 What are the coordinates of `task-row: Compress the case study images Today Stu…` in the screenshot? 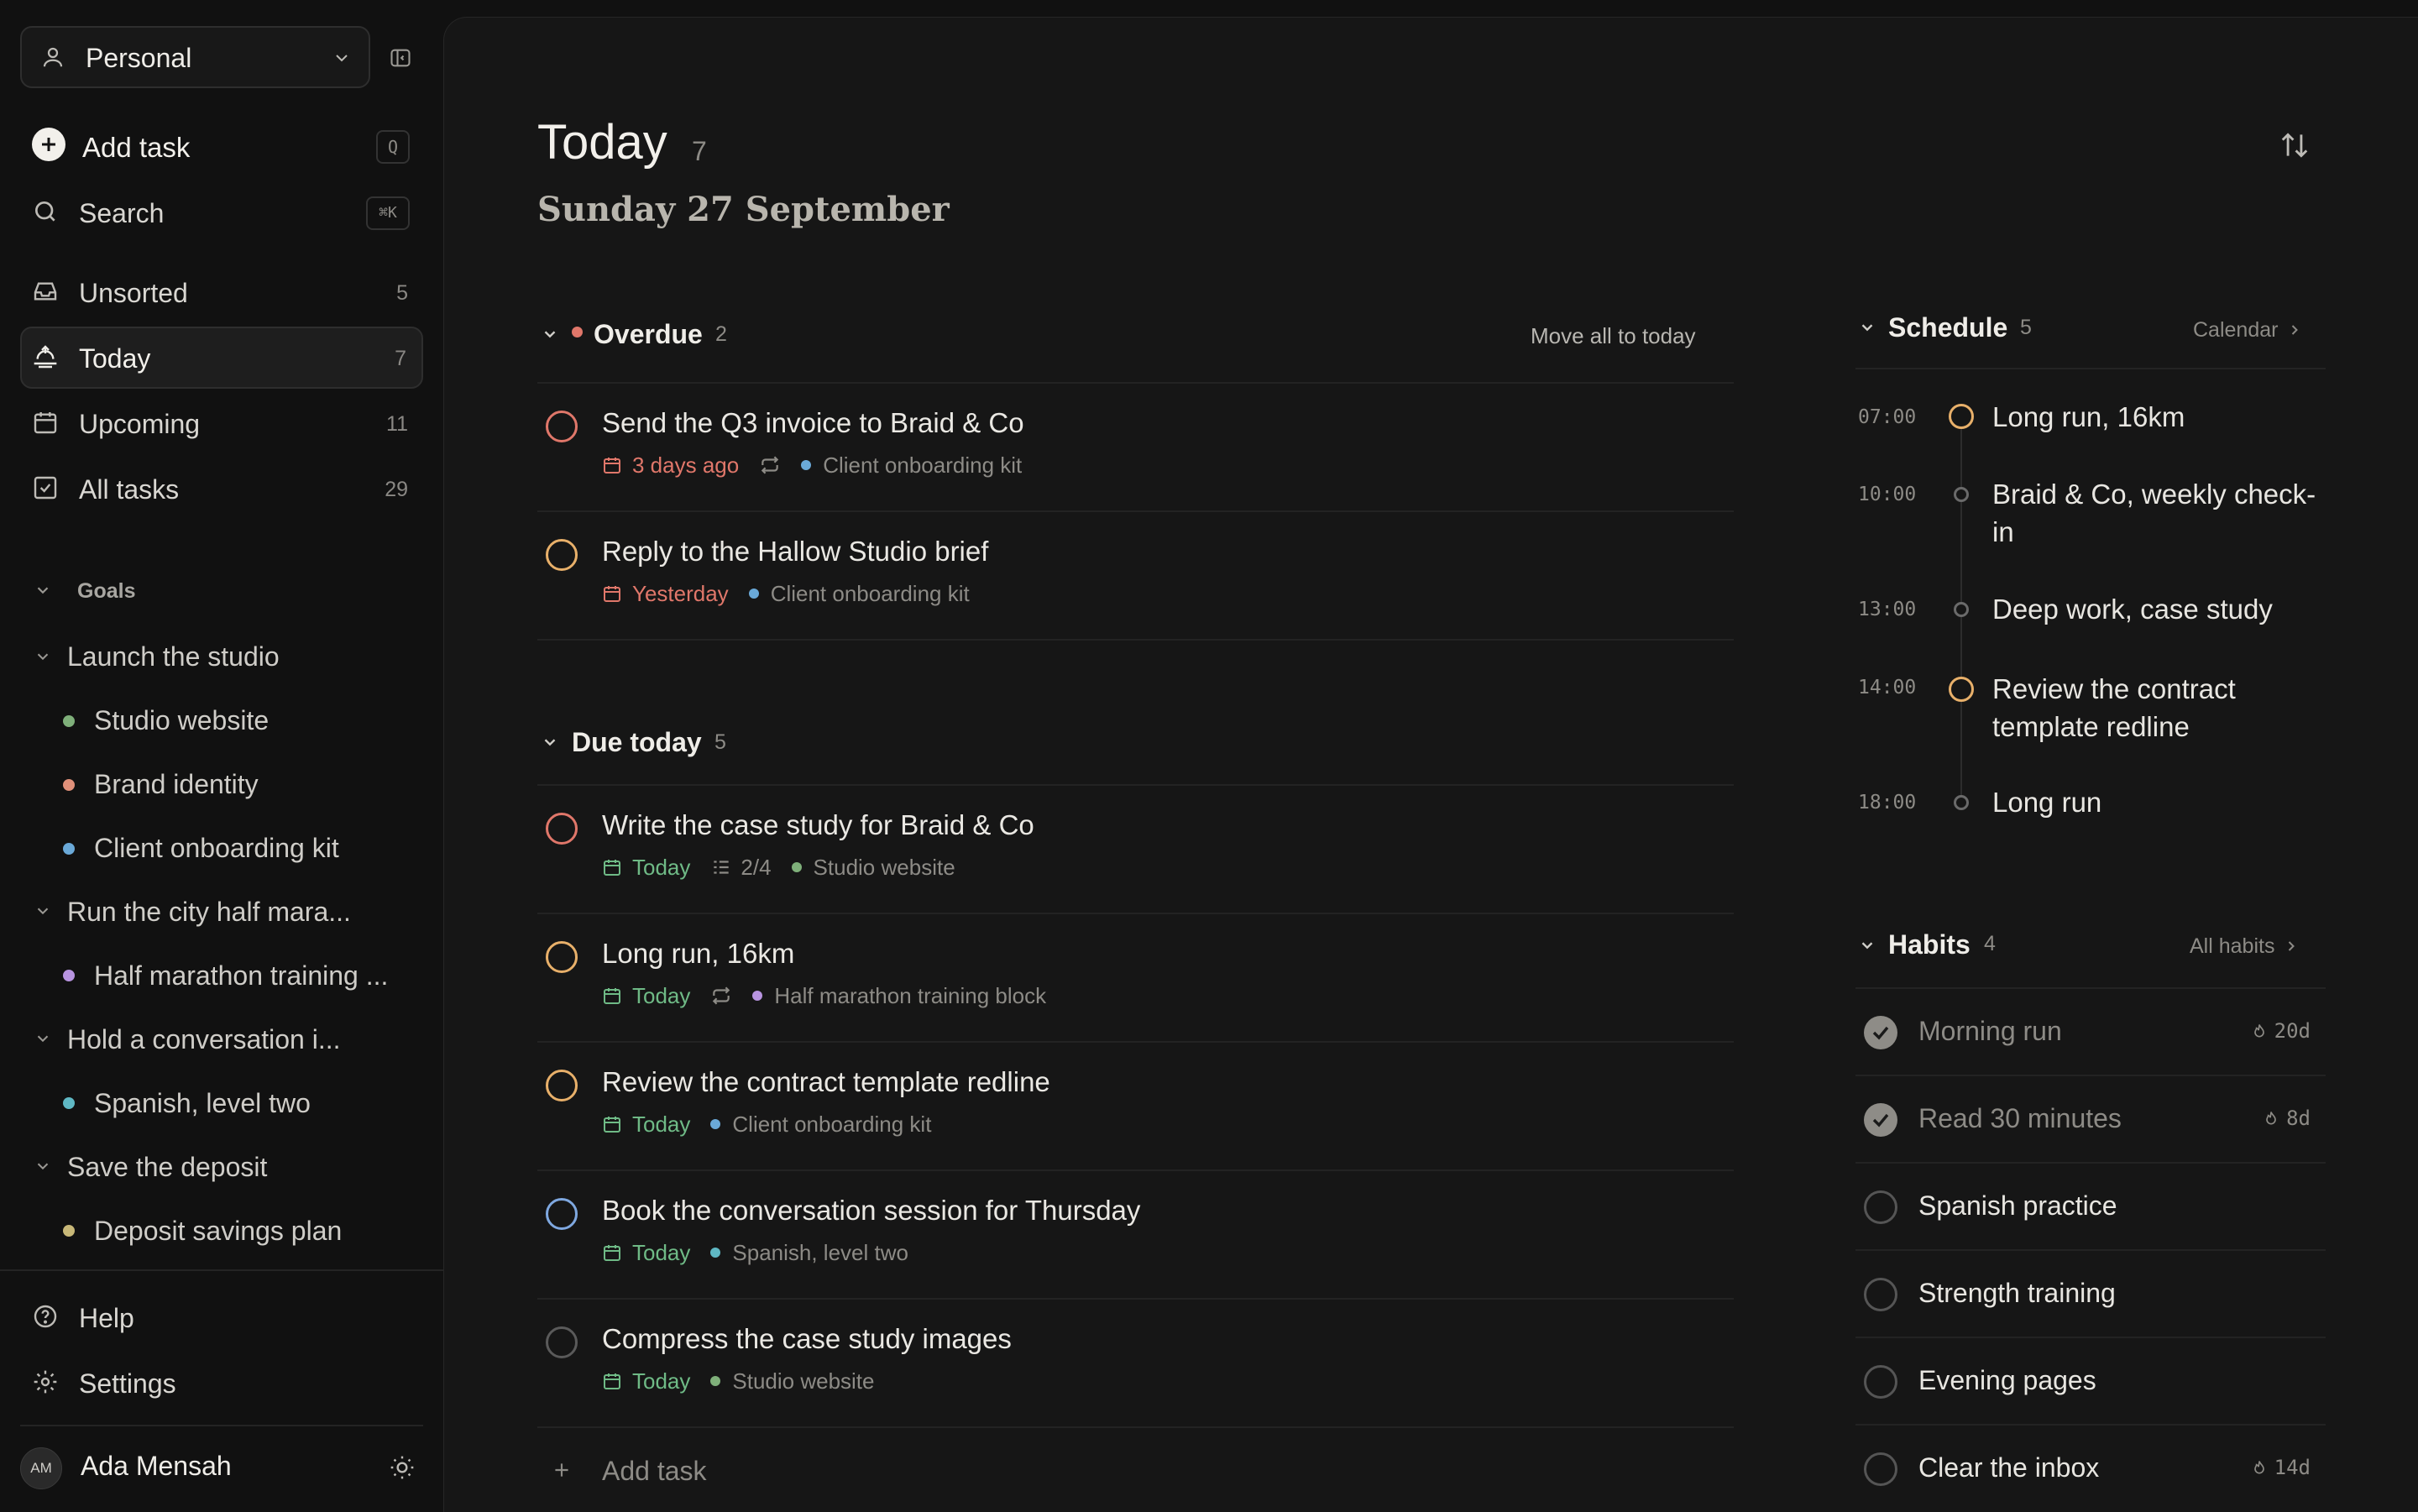 It's located at (1135, 1362).